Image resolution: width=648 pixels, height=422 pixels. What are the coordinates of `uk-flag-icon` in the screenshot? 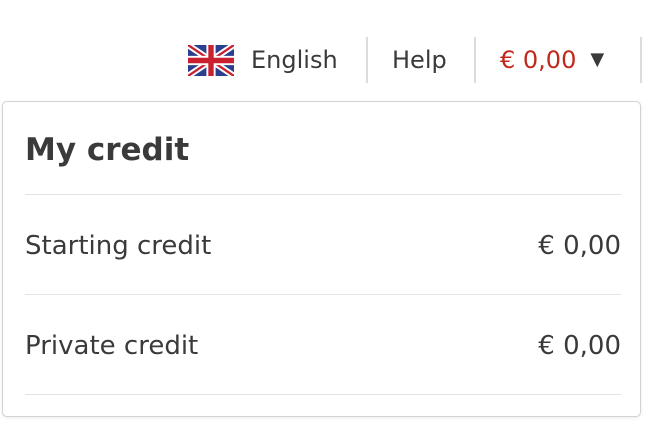 It's located at (211, 60).